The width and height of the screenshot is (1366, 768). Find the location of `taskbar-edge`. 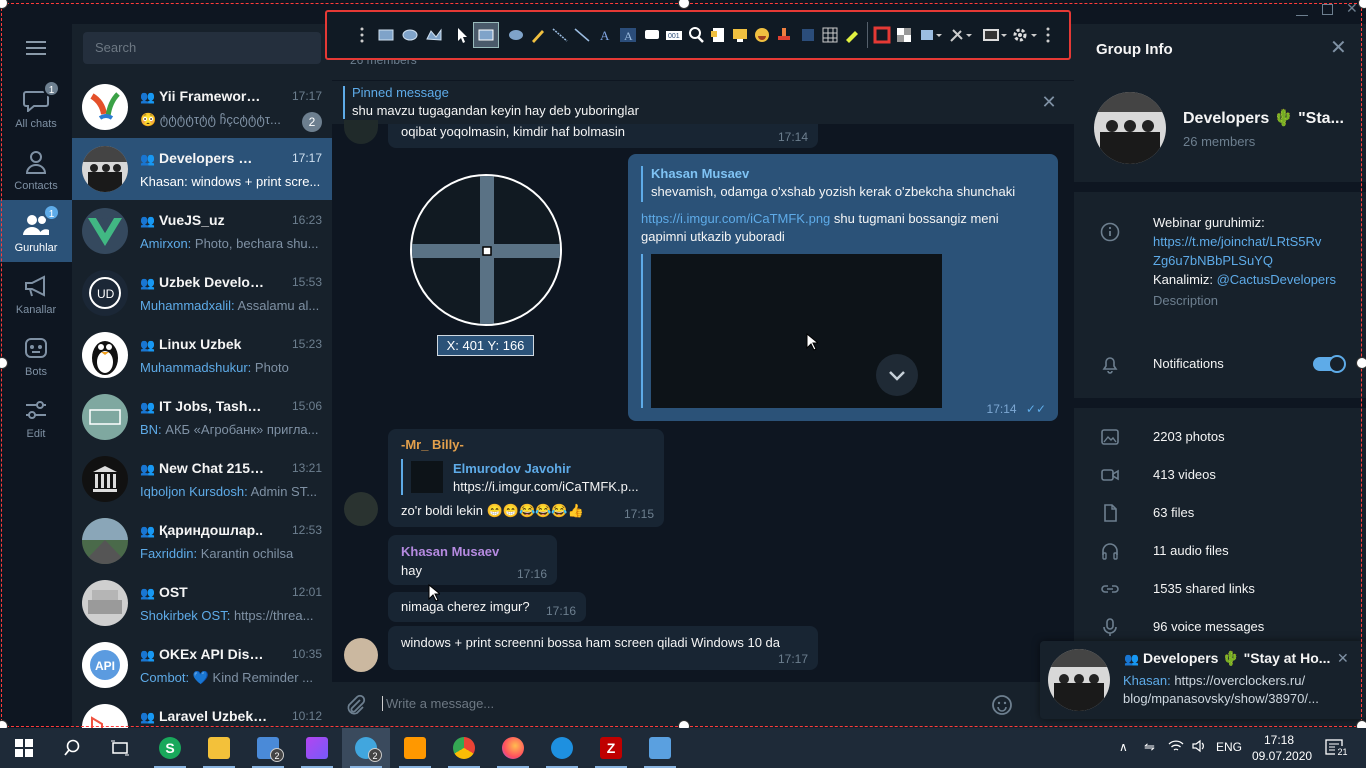

taskbar-edge is located at coordinates (562, 748).